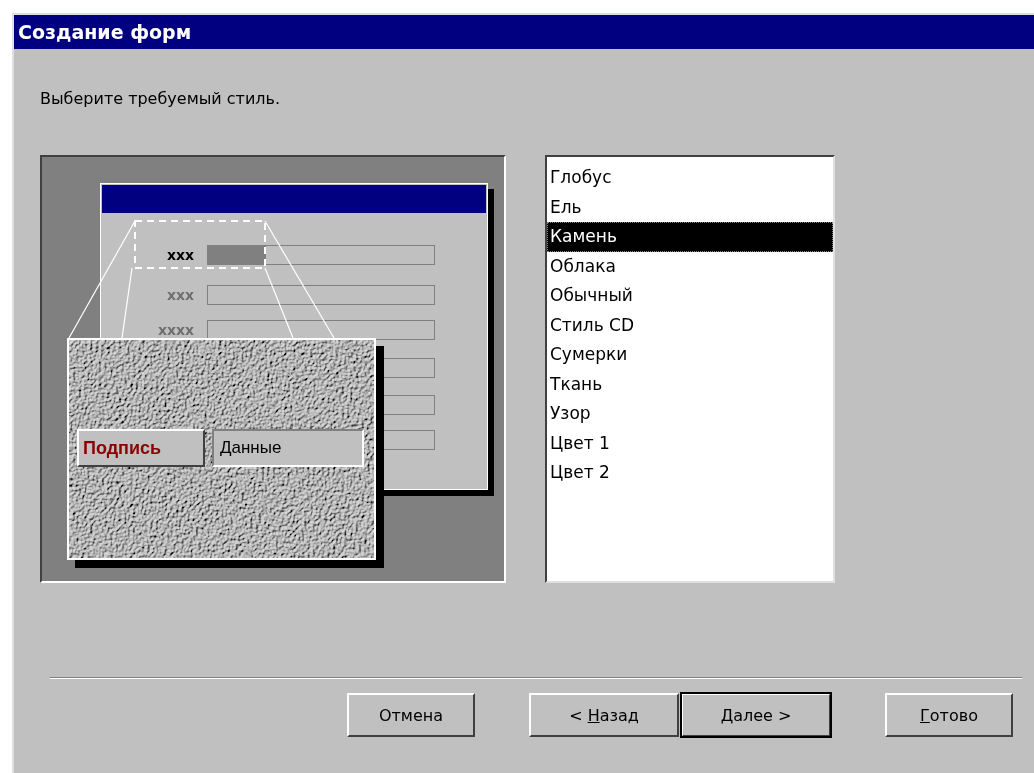  Describe the element at coordinates (160, 98) in the screenshot. I see `instruction-text: Выберите требуемый стиль.` at that location.